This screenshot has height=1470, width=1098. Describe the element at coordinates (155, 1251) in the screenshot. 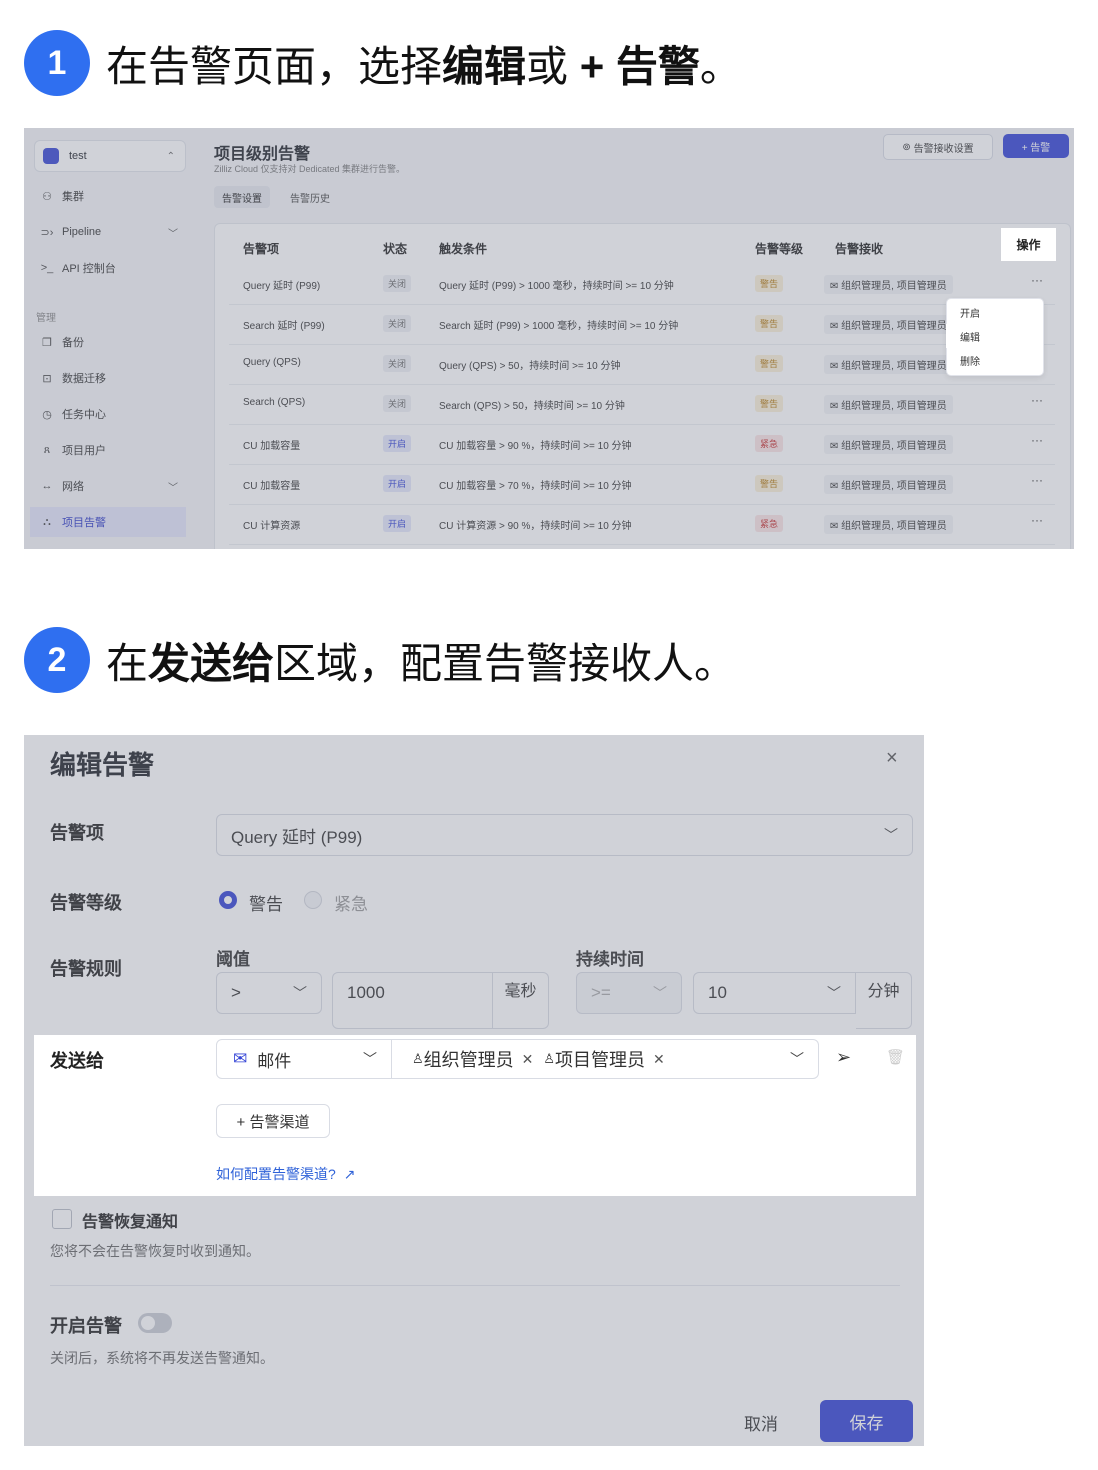

I see `recovery-description: 您将不会在告警恢复时收到通知。` at that location.